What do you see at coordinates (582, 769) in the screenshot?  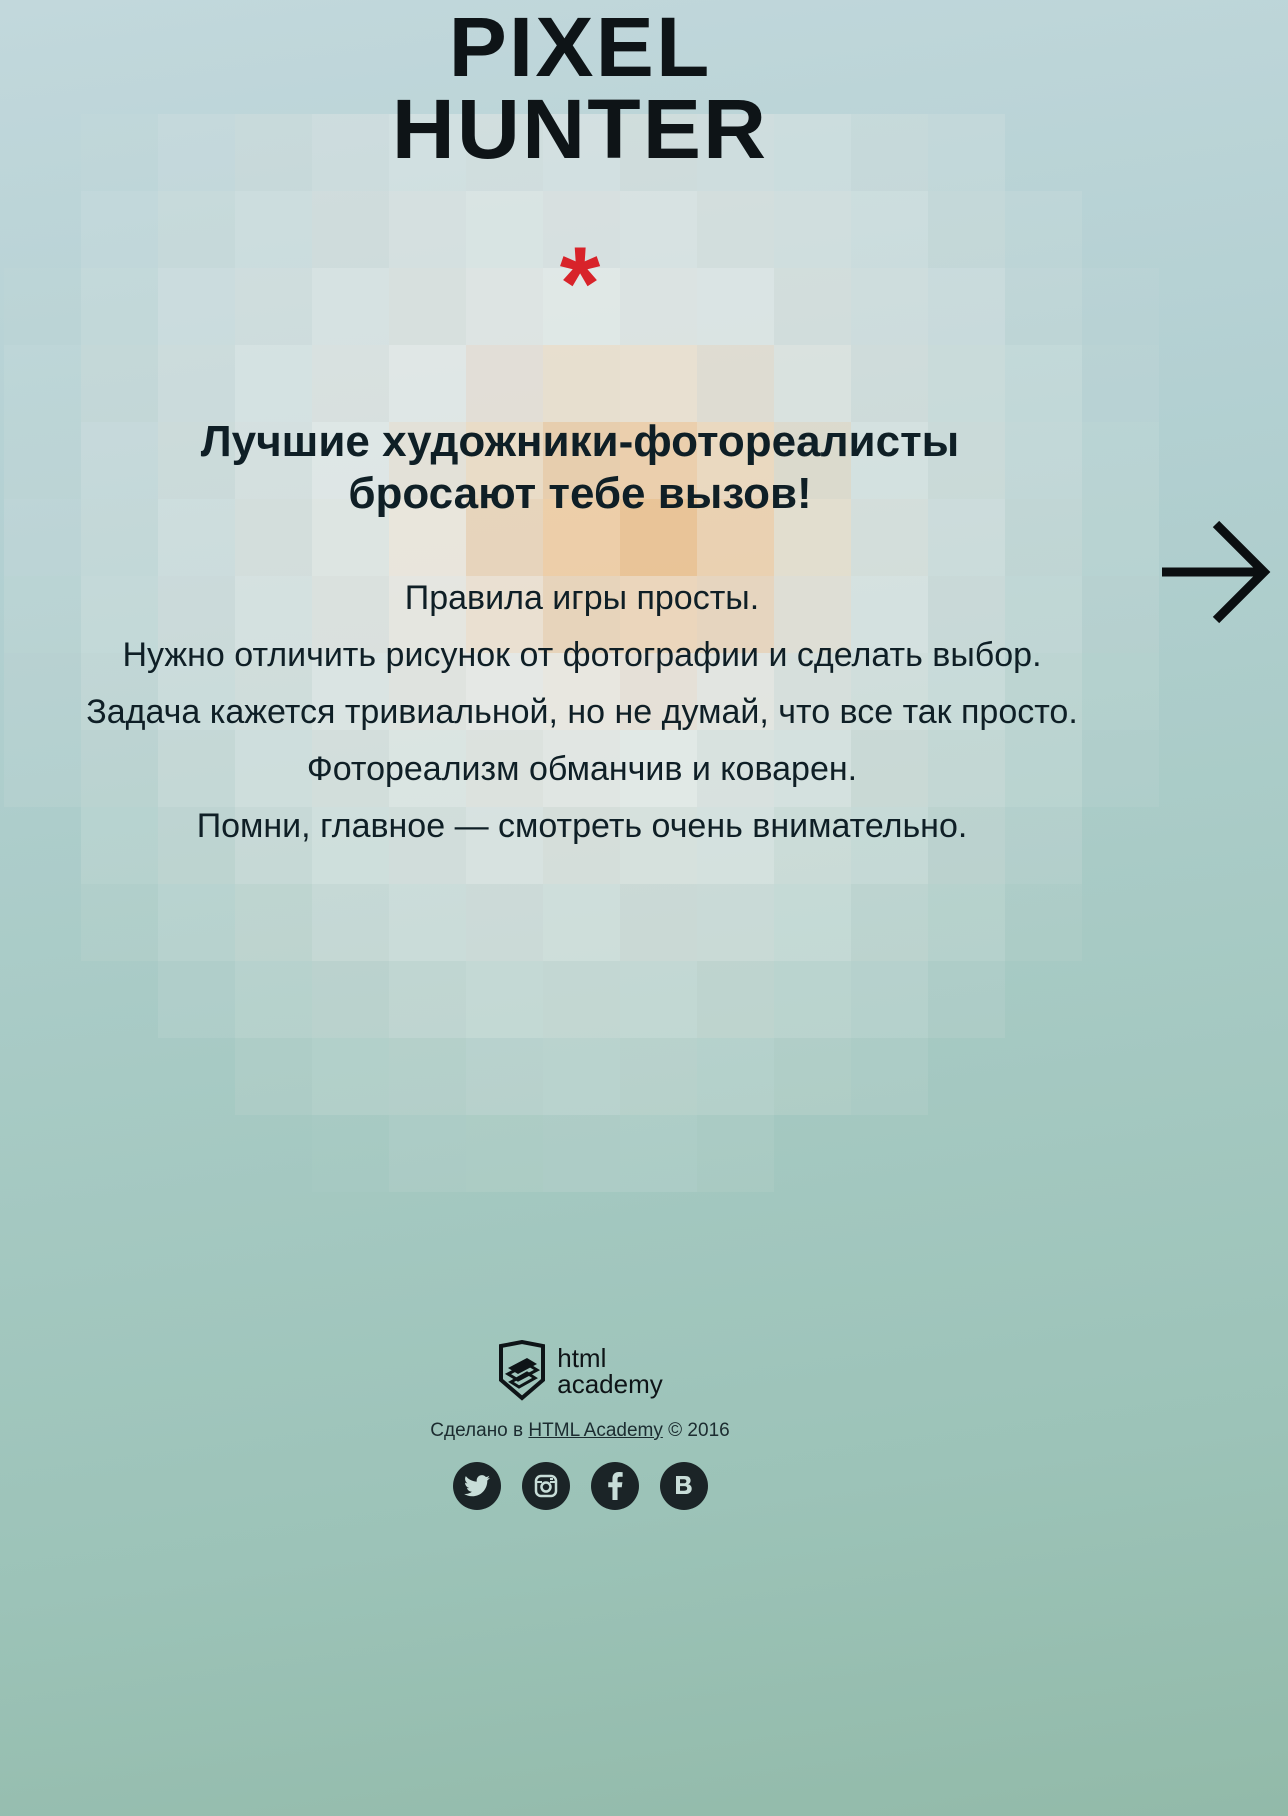 I see `rules-line: Фотореализм обманчив и коварен.` at bounding box center [582, 769].